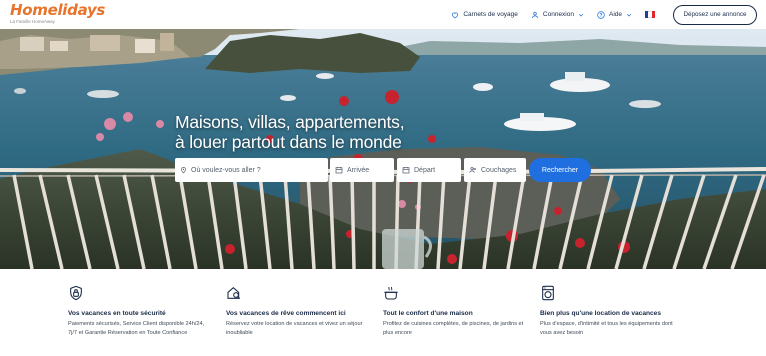  I want to click on feature-title: Tout le confort d'une maison, so click(428, 313).